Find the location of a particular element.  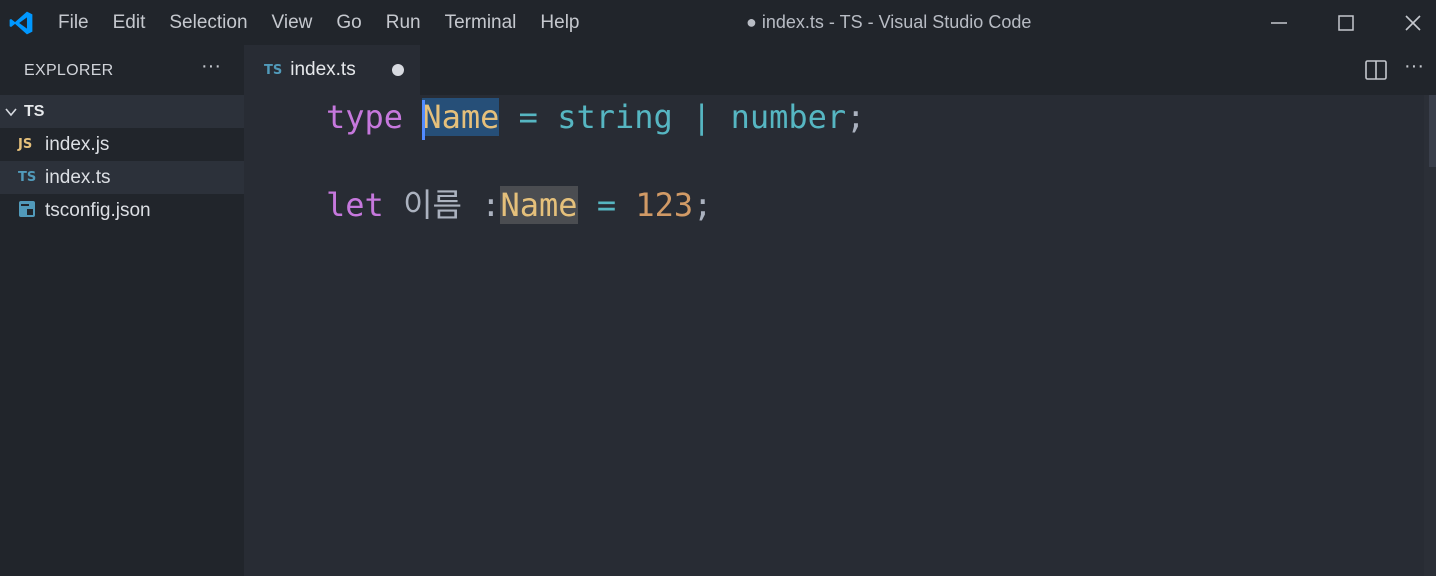

menu-edit: Edit is located at coordinates (129, 23).